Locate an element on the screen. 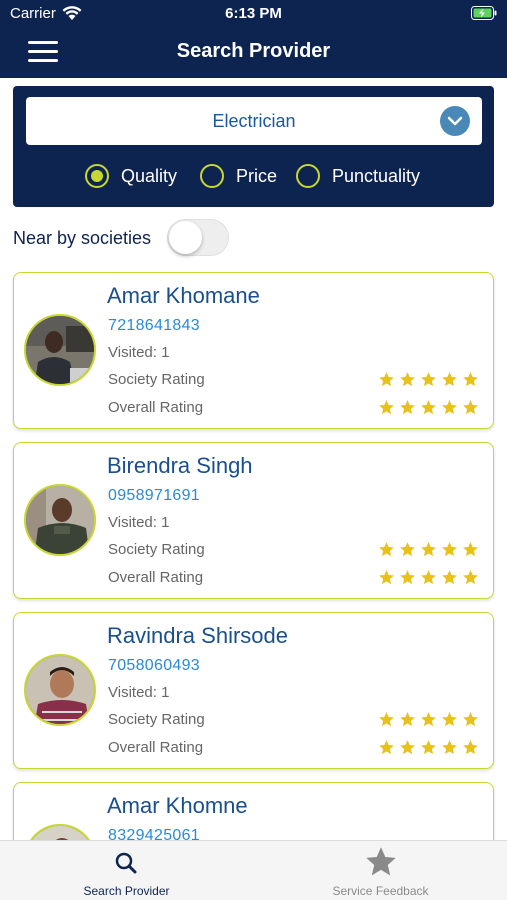  radio-punctuality: Punctuality is located at coordinates (371, 176).